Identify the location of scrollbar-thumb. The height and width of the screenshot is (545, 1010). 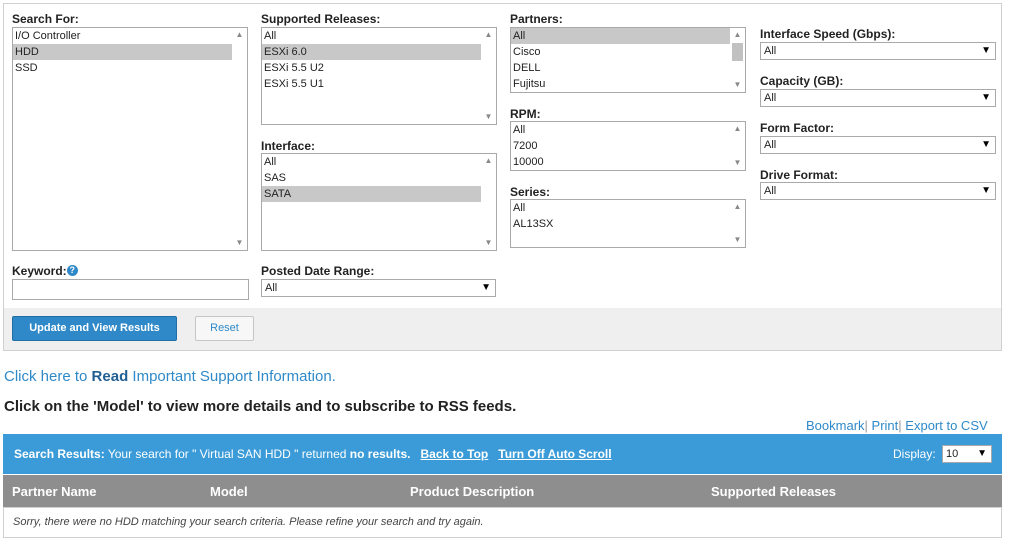
(737, 52).